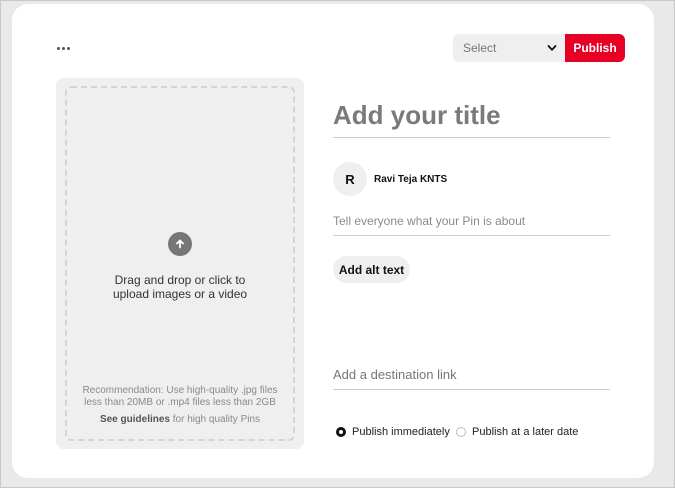  I want to click on board-select-value: Select, so click(480, 48).